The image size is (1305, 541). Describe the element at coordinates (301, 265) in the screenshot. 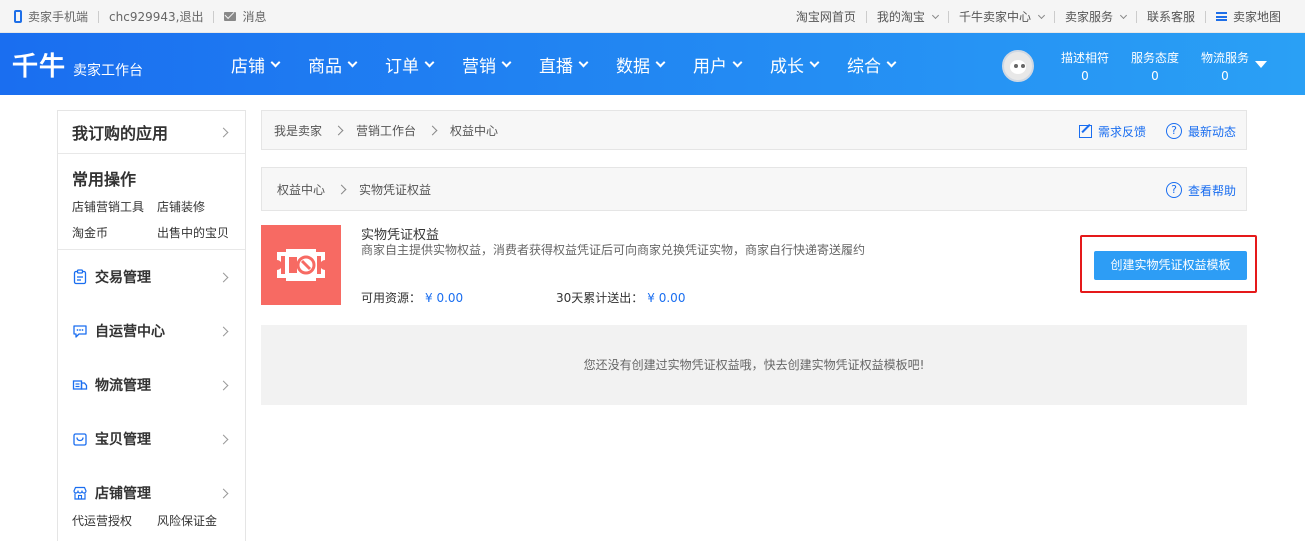

I see `voucher-icon` at that location.